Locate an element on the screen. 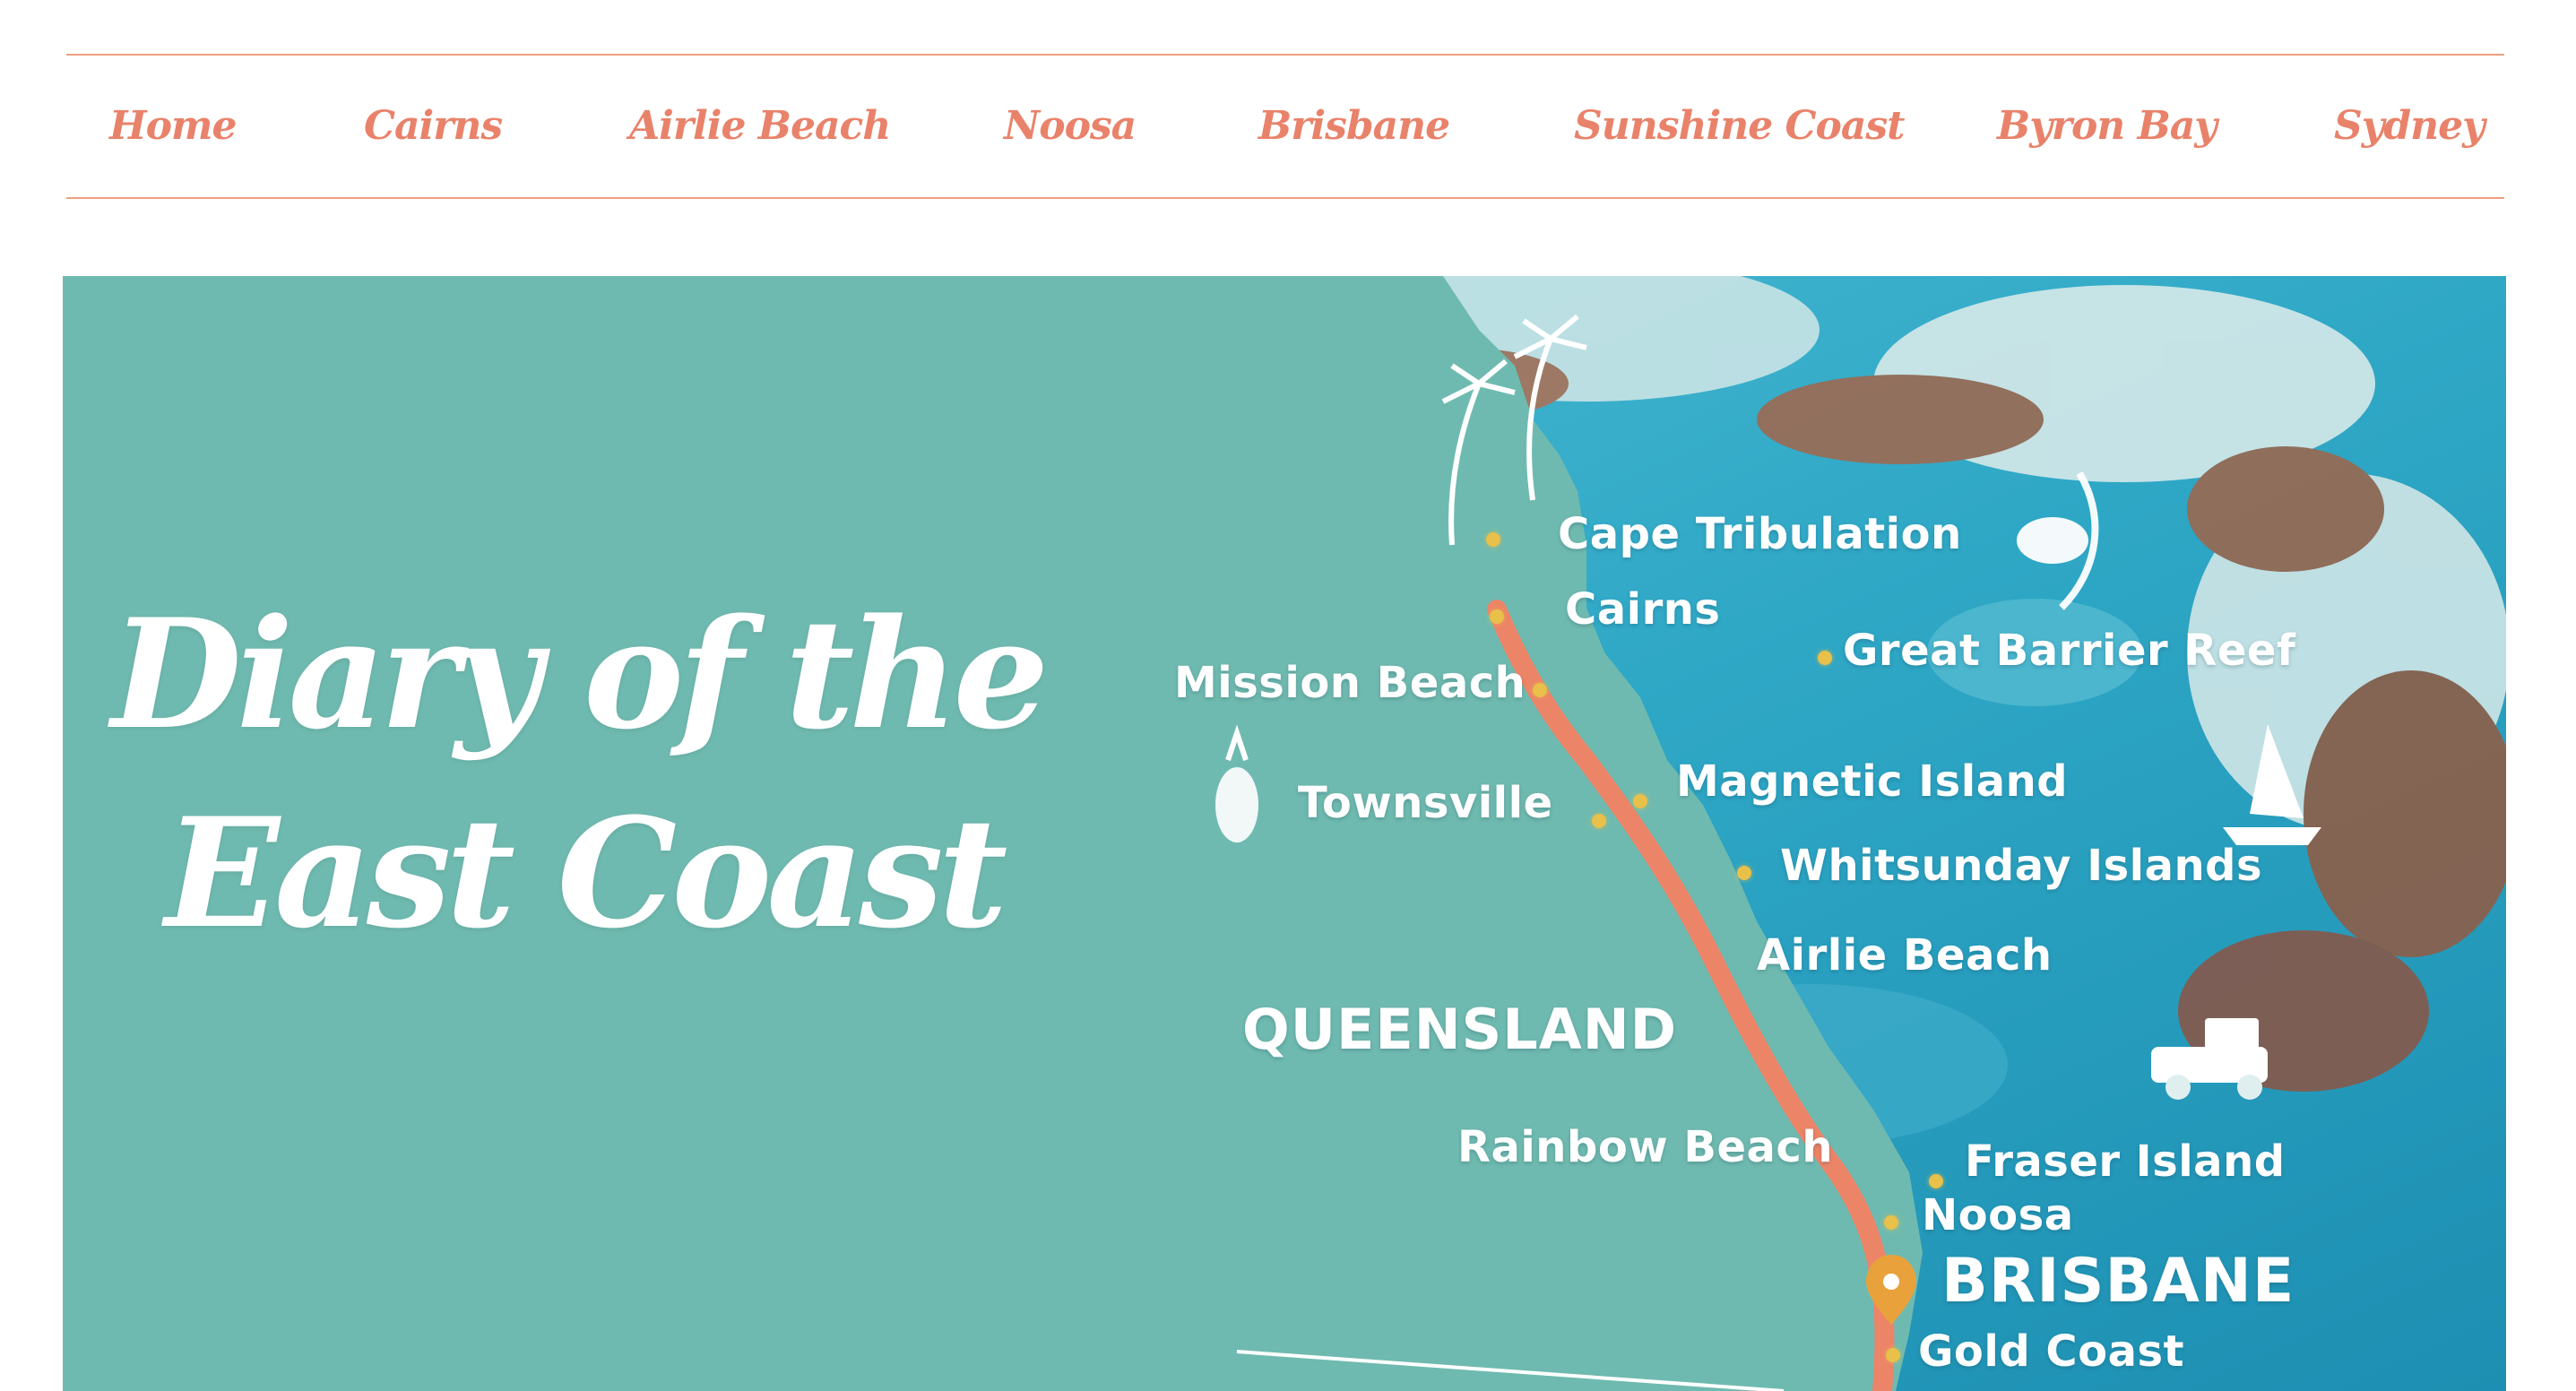 Image resolution: width=2576 pixels, height=1391 pixels. label-noosa: Noosa is located at coordinates (1998, 1215).